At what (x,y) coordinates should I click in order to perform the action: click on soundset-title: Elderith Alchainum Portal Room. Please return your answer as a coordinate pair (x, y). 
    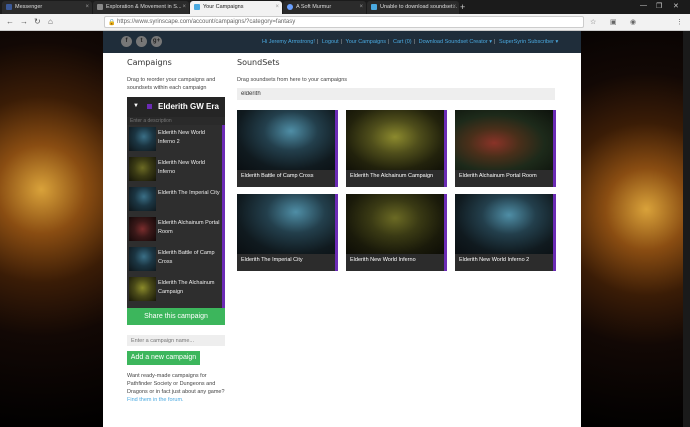
    Looking at the image, I should click on (498, 176).